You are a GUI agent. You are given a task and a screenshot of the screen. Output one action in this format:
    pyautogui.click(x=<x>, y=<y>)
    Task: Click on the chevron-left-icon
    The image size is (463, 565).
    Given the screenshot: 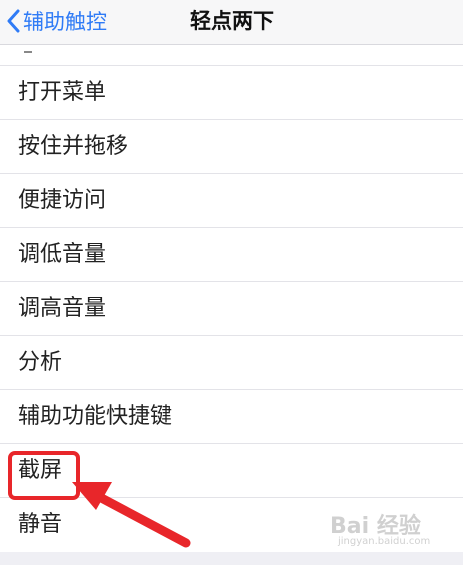 What is the action you would take?
    pyautogui.click(x=13, y=21)
    